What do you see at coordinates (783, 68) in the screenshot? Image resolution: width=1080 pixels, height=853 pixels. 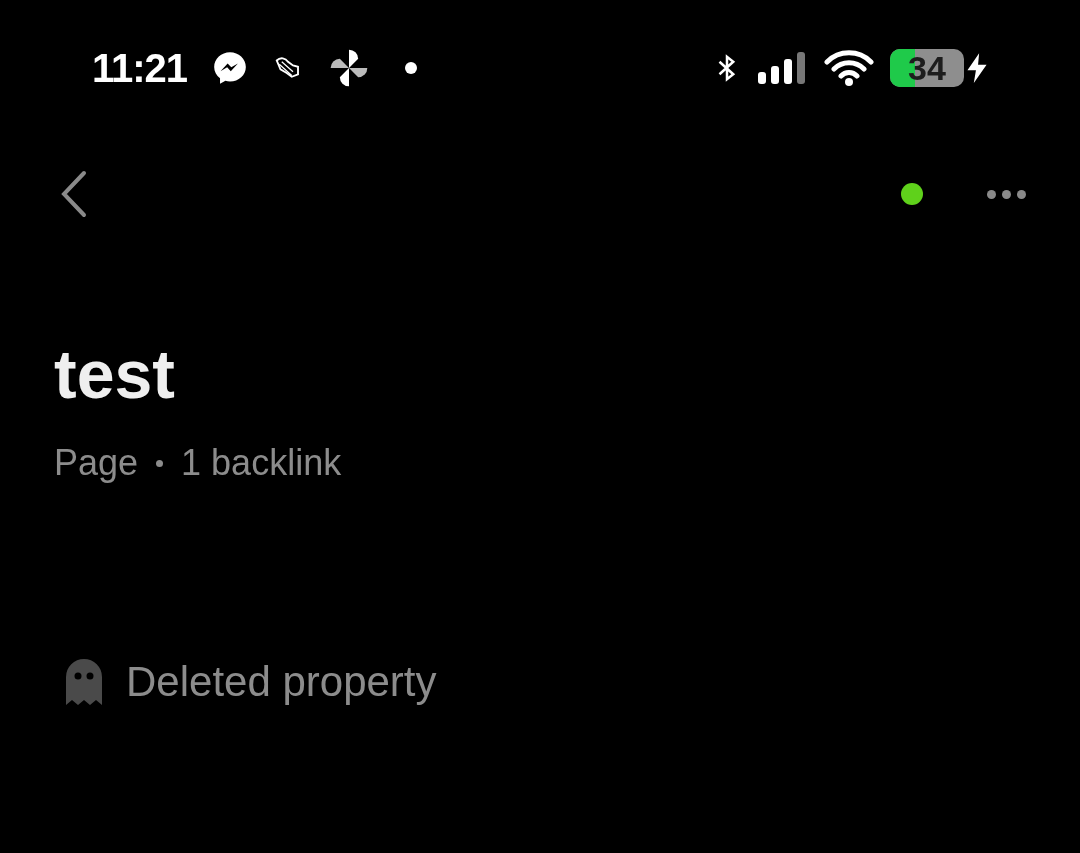 I see `signal-icon` at bounding box center [783, 68].